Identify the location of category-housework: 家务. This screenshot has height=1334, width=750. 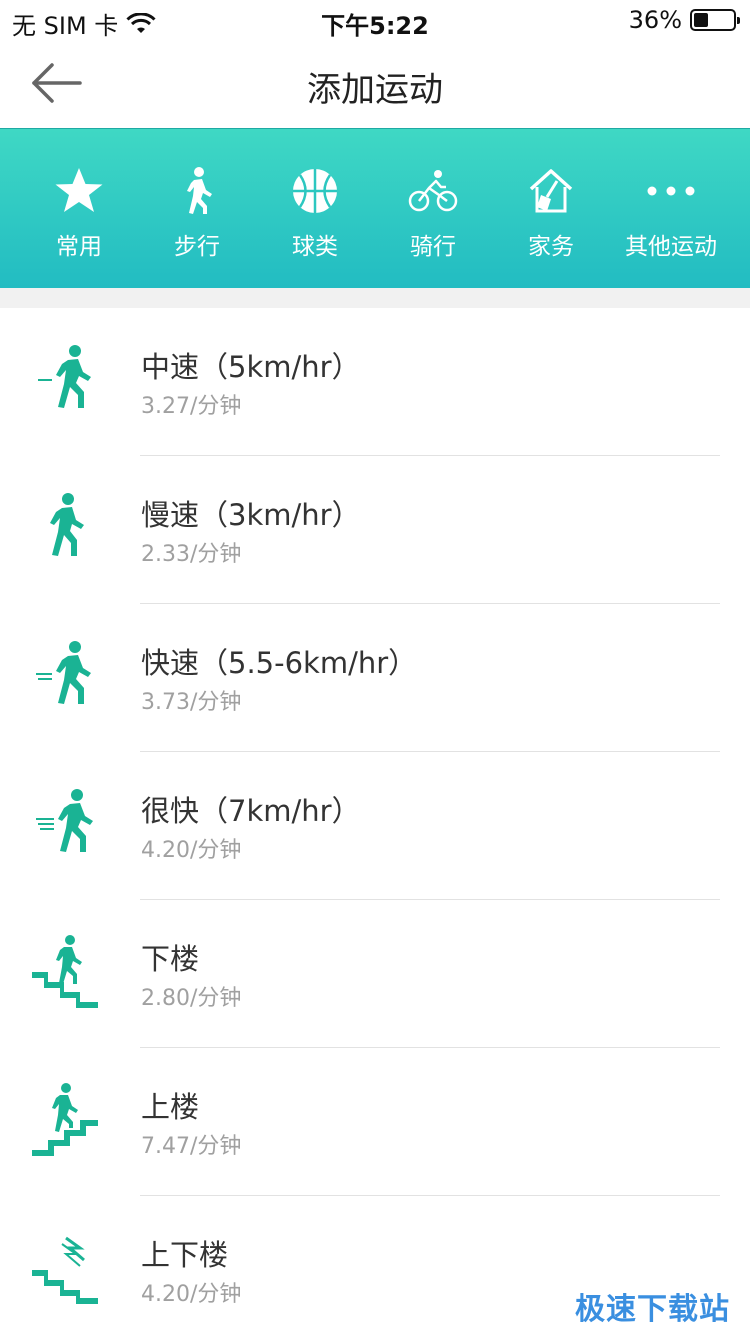
(551, 209).